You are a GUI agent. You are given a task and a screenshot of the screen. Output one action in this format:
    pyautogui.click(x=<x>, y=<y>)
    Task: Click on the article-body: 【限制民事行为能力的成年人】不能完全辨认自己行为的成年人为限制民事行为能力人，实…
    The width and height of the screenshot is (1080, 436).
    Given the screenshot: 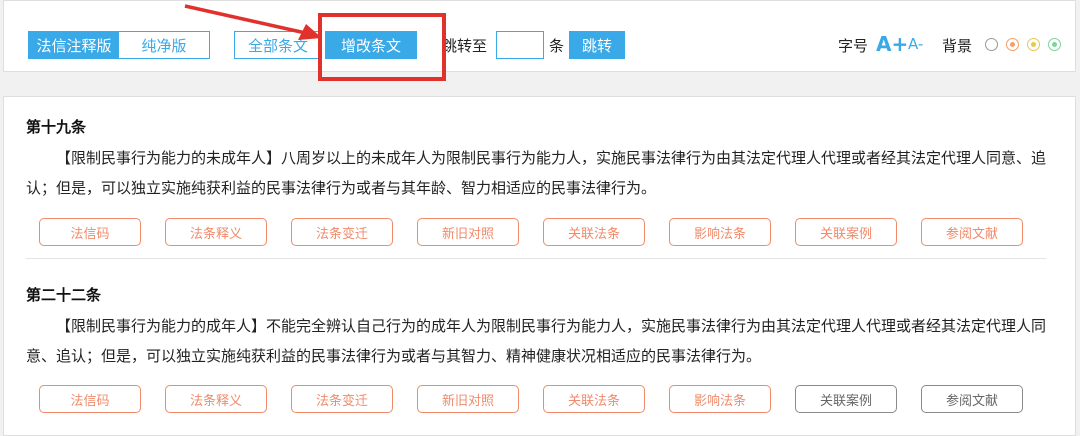 What is the action you would take?
    pyautogui.click(x=536, y=341)
    